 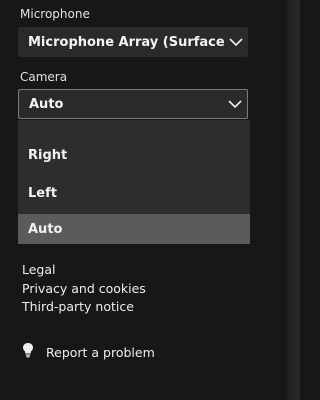 What do you see at coordinates (39, 269) in the screenshot?
I see `legal-link: Legal` at bounding box center [39, 269].